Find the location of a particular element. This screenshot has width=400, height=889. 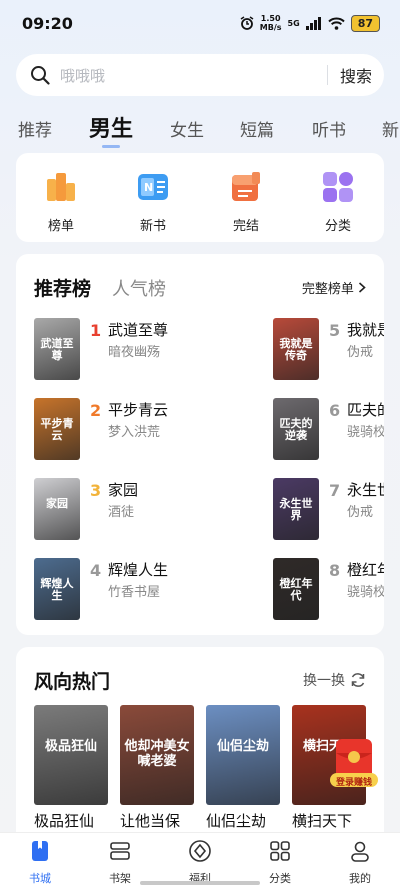

bottom-nav: 书城 书架 福利 分类 我的 is located at coordinates (200, 860).